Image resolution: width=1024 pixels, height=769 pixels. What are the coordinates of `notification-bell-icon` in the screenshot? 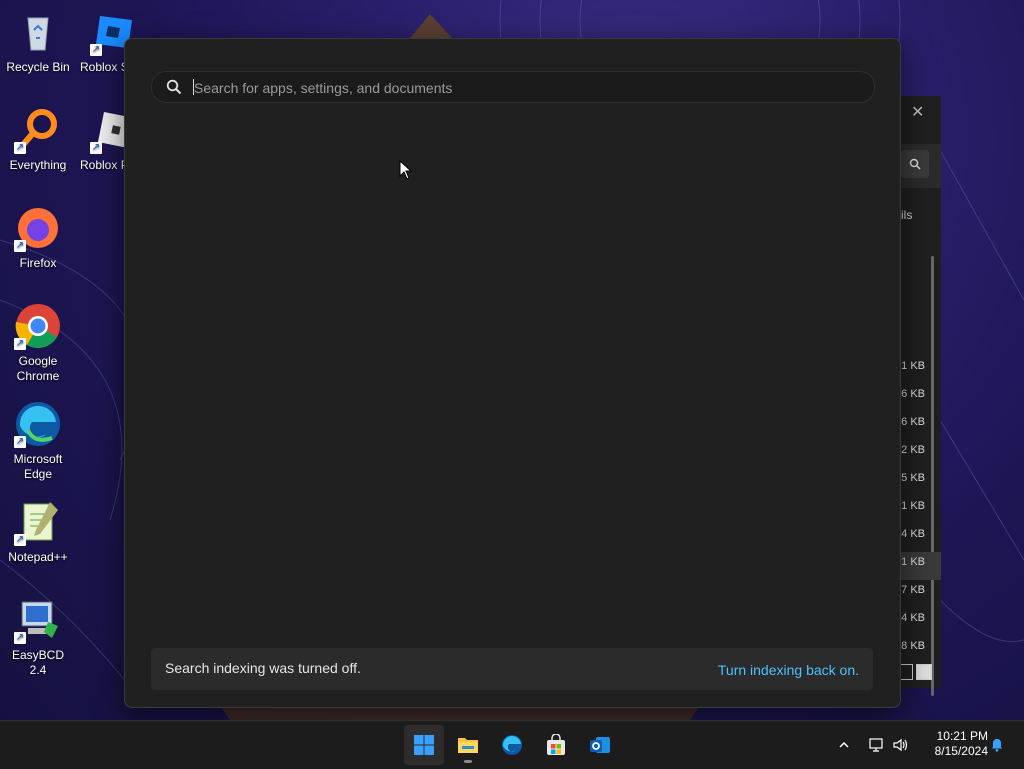 It's located at (997, 745).